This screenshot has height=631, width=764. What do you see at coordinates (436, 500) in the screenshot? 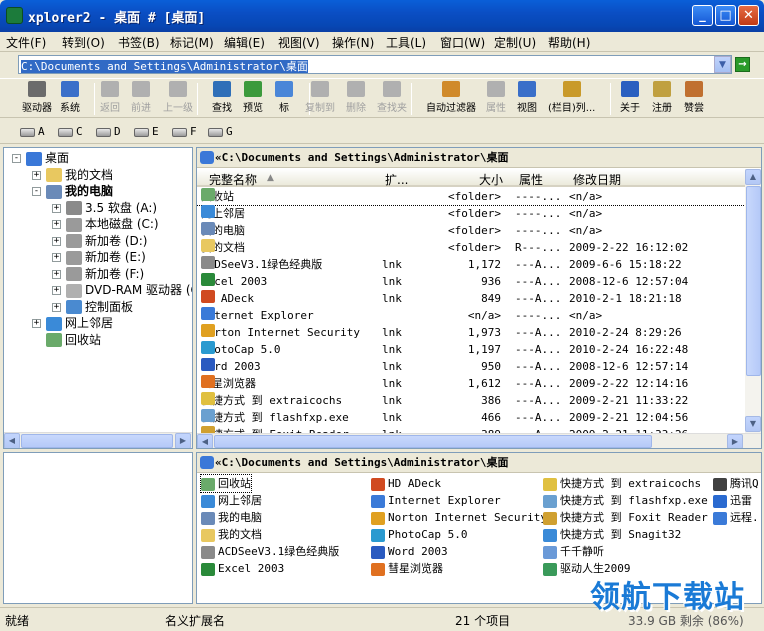
I see `list-item: Internet Explorer` at bounding box center [436, 500].